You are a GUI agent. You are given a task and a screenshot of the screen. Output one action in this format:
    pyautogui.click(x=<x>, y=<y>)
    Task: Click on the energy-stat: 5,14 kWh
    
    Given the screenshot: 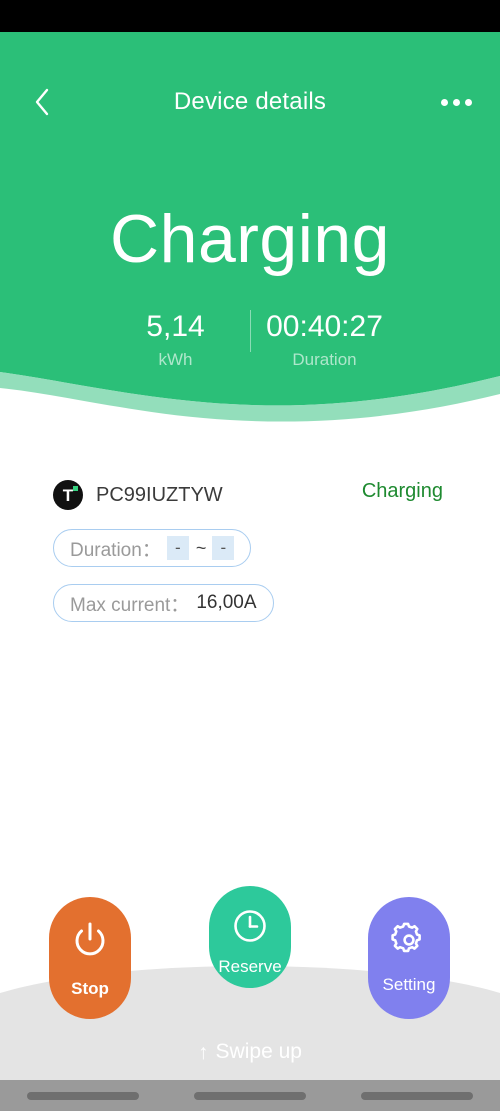 What is the action you would take?
    pyautogui.click(x=176, y=339)
    